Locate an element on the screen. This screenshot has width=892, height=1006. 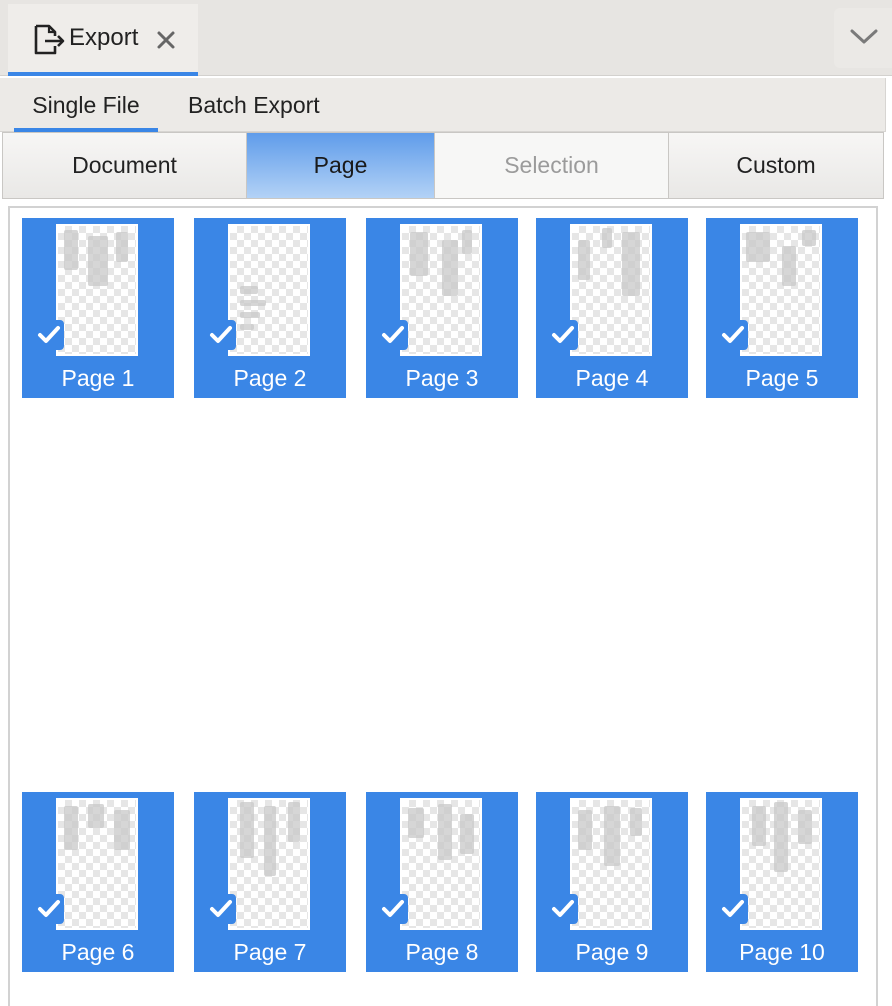
panel-tab-bar: Export is located at coordinates (446, 38).